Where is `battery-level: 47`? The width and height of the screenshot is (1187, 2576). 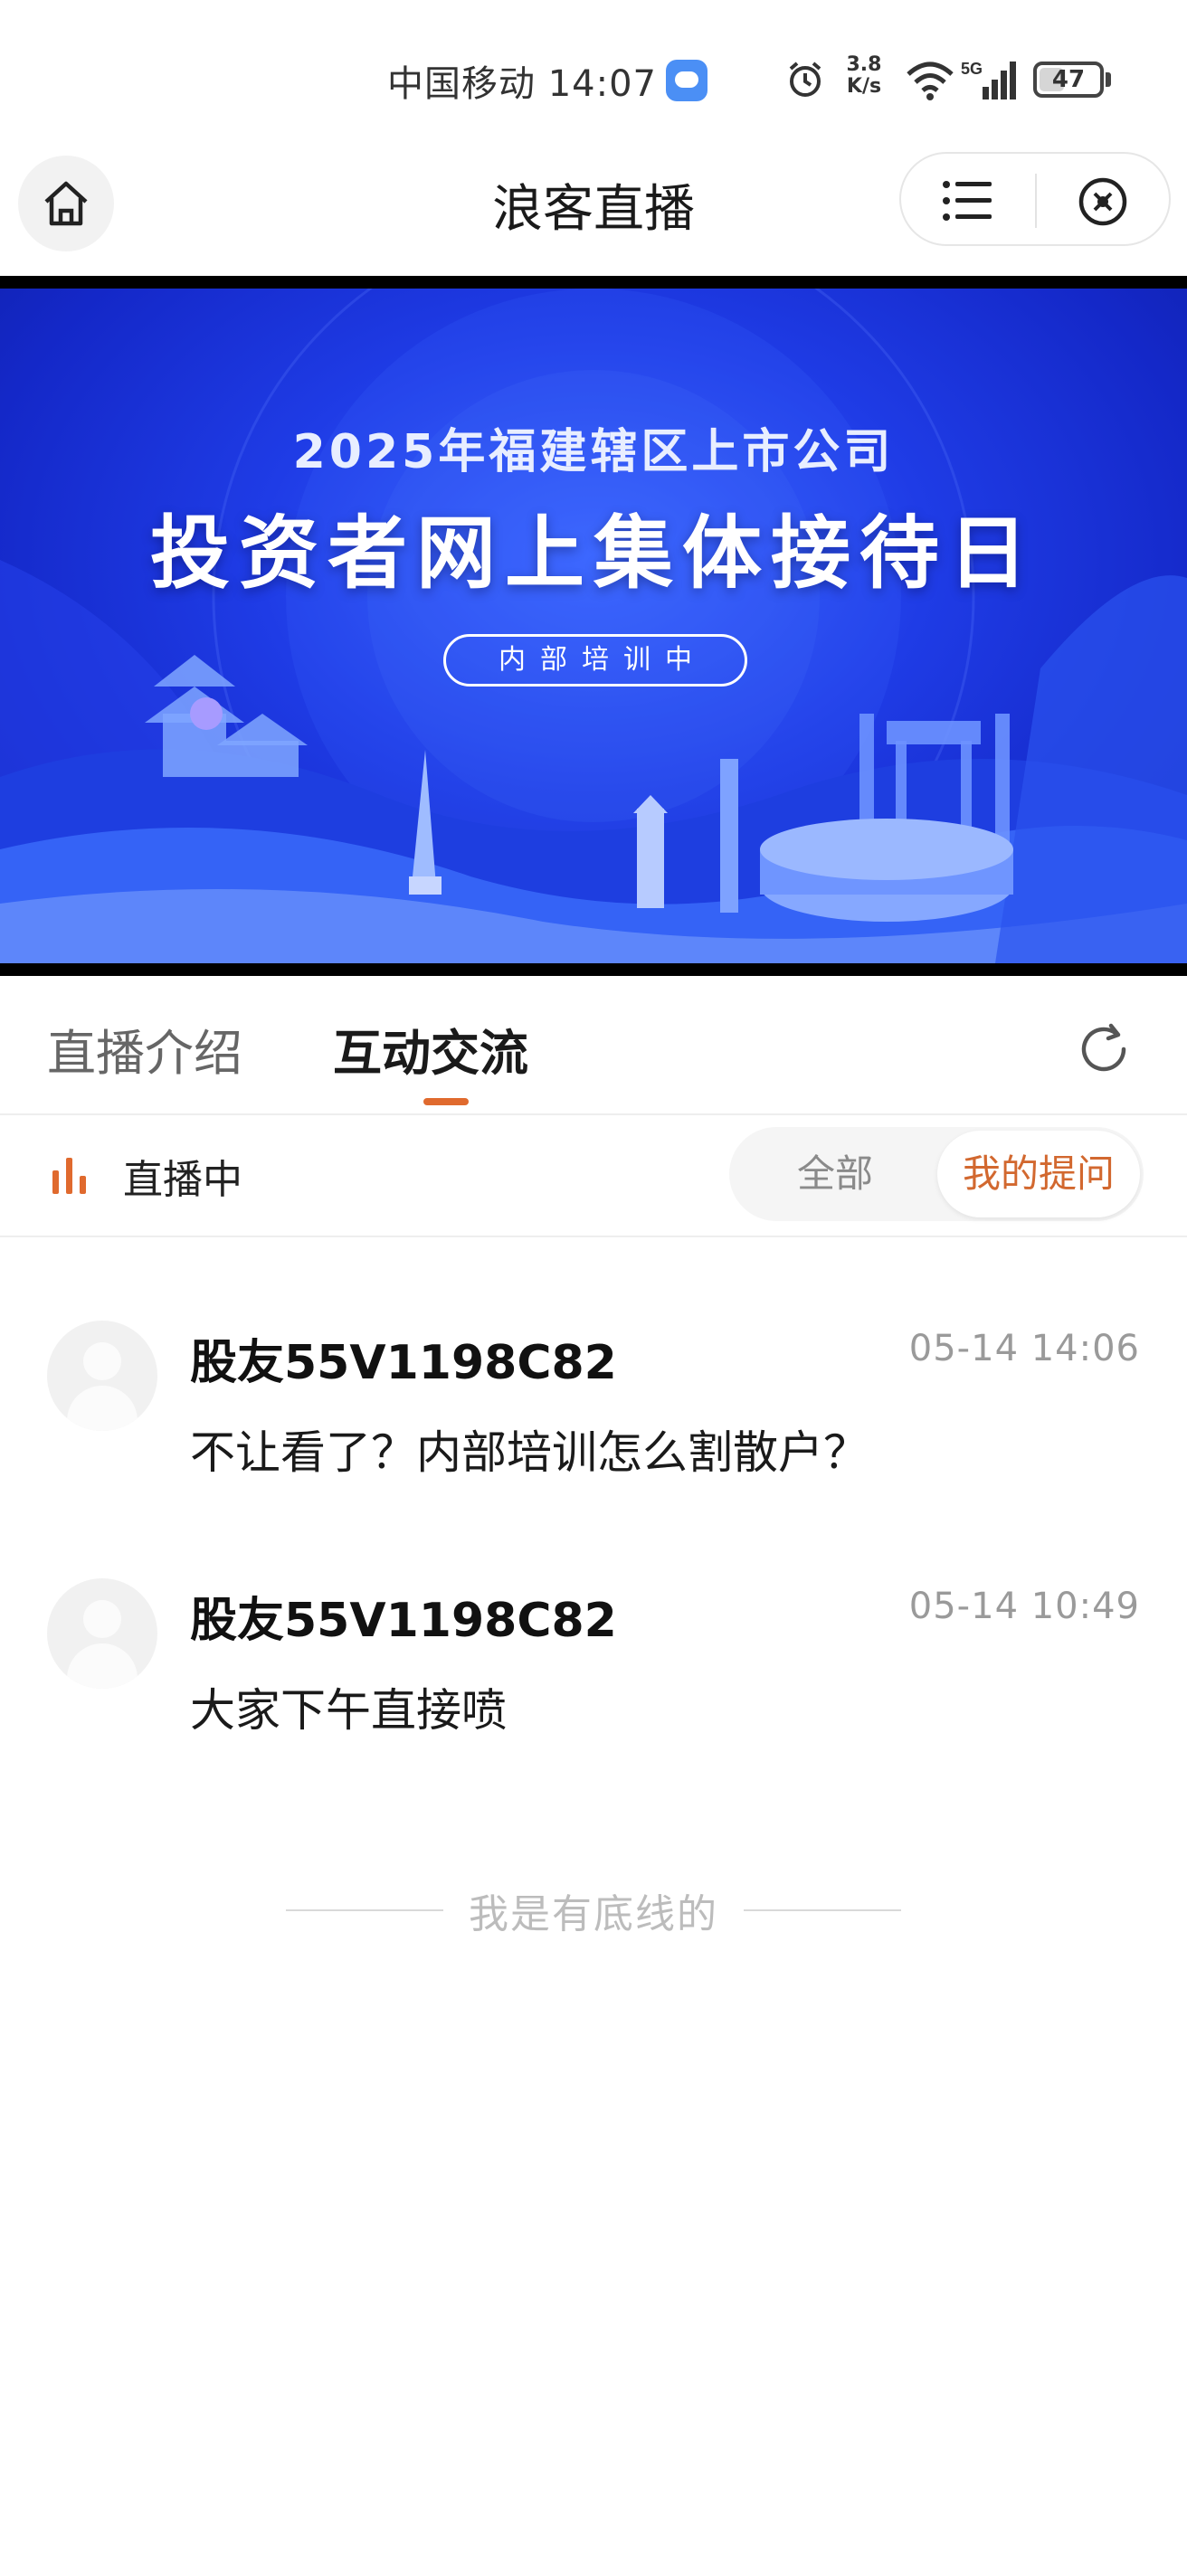
battery-level: 47 is located at coordinates (1068, 80).